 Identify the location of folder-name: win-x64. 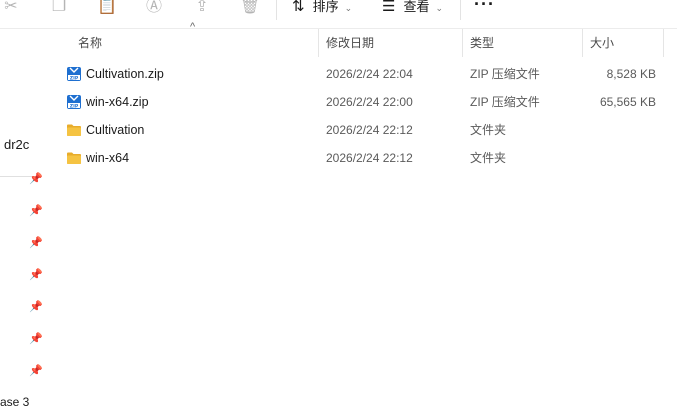
(108, 158).